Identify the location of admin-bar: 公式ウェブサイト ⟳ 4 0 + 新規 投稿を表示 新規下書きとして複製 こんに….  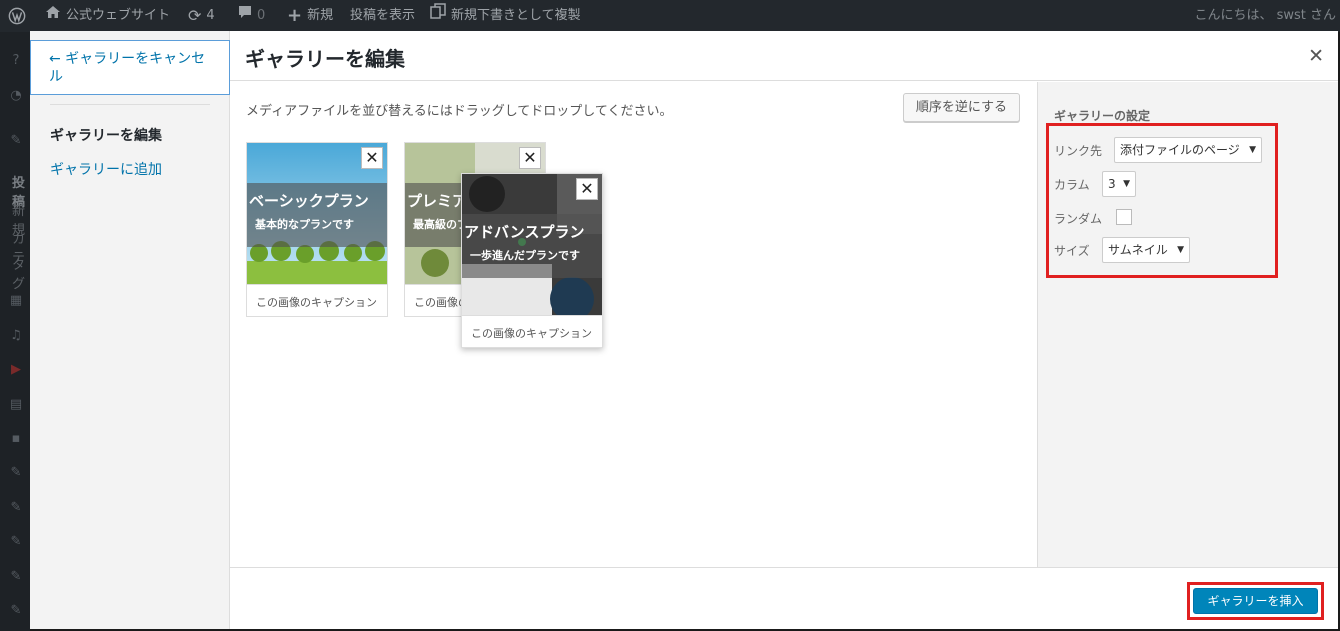
(670, 16).